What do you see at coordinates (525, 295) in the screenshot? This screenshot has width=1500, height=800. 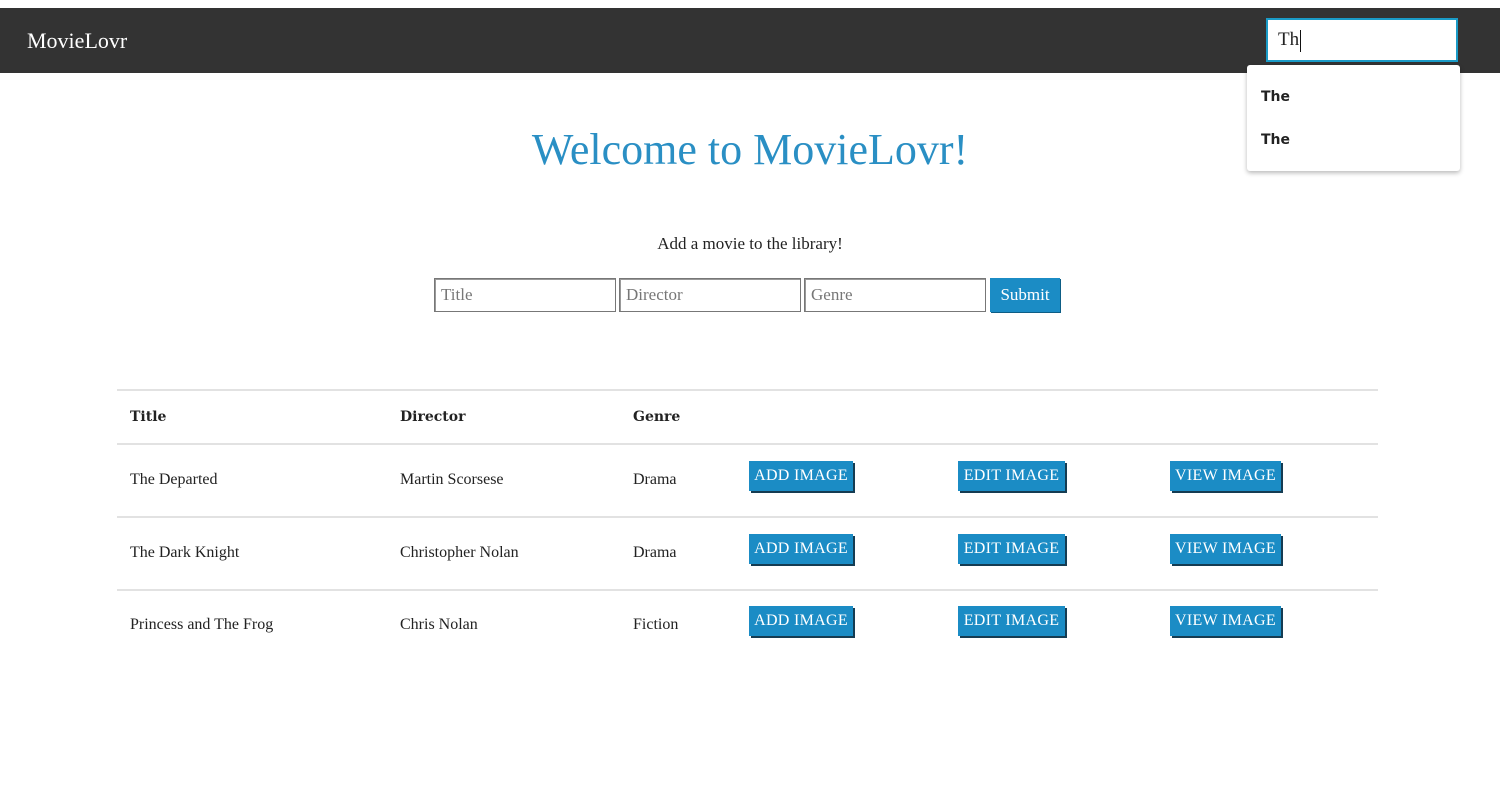 I see `title-input` at bounding box center [525, 295].